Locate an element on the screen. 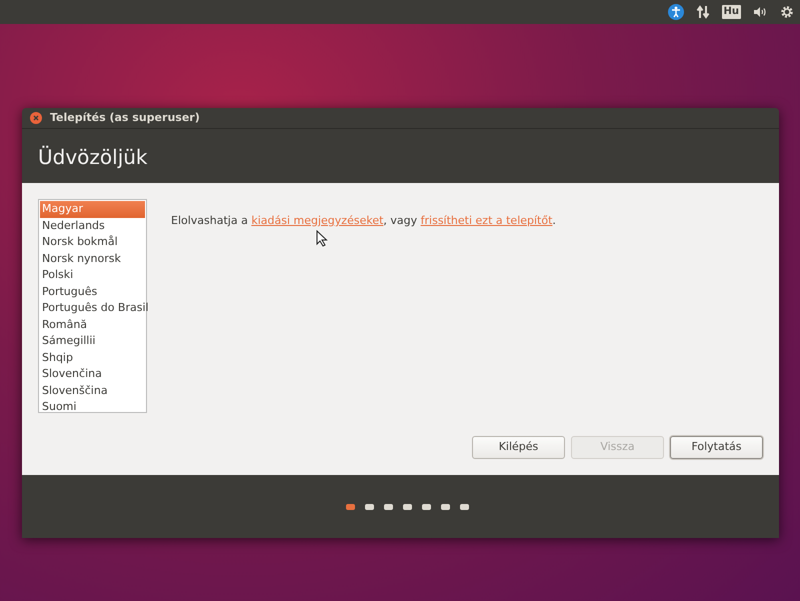 The width and height of the screenshot is (800, 601). language-item: Sámegillii is located at coordinates (92, 341).